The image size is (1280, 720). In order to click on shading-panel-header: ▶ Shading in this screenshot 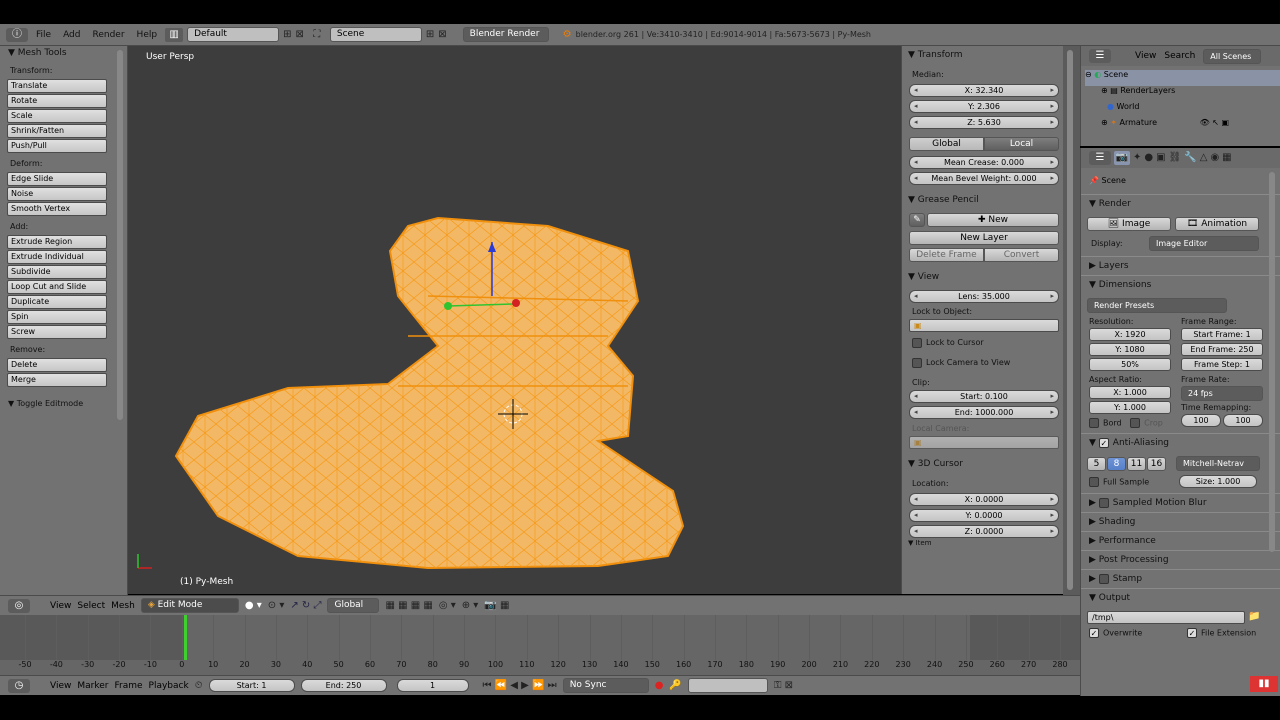, I will do `click(1180, 521)`.